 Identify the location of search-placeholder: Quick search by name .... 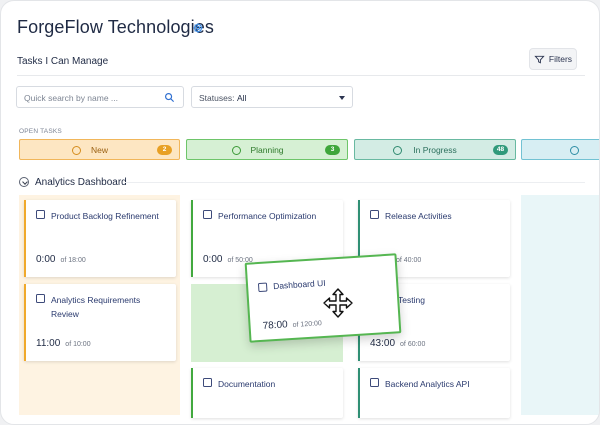
(71, 98).